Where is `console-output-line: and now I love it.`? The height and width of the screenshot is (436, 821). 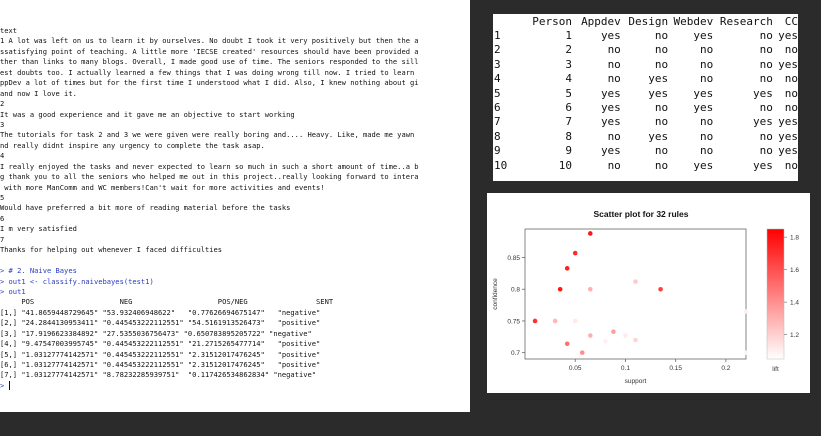 console-output-line: and now I love it. is located at coordinates (38, 93).